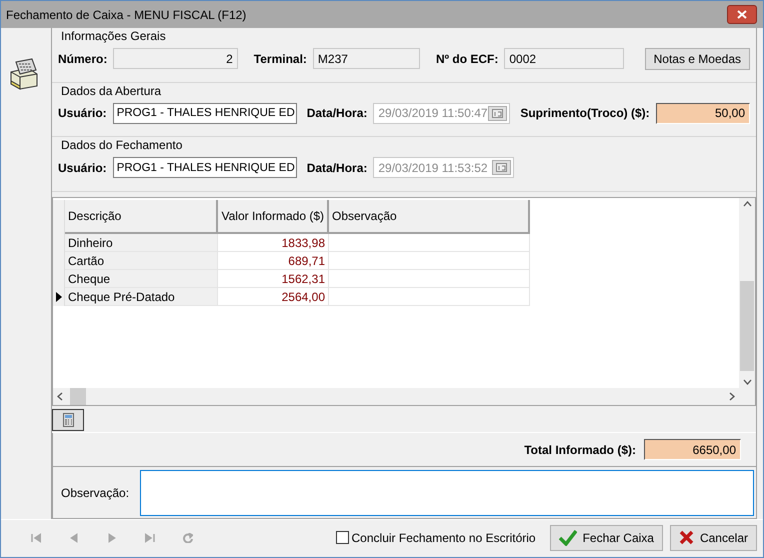 This screenshot has height=558, width=764. Describe the element at coordinates (273, 217) in the screenshot. I see `column-header: Valor Informado ($)` at that location.